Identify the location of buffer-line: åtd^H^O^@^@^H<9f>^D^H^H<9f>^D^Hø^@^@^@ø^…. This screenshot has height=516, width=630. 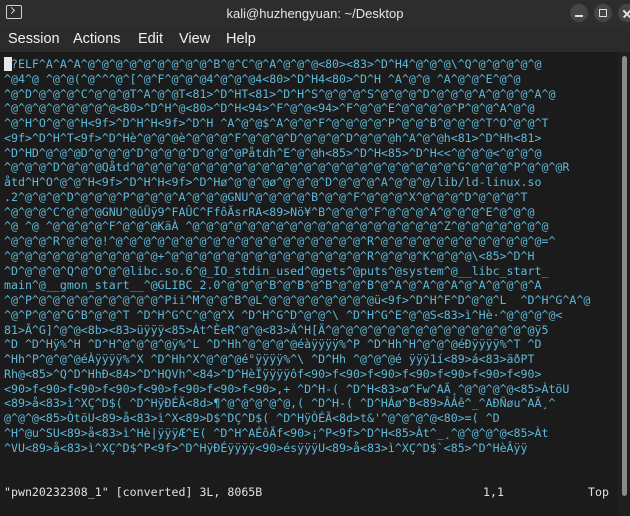
(273, 182).